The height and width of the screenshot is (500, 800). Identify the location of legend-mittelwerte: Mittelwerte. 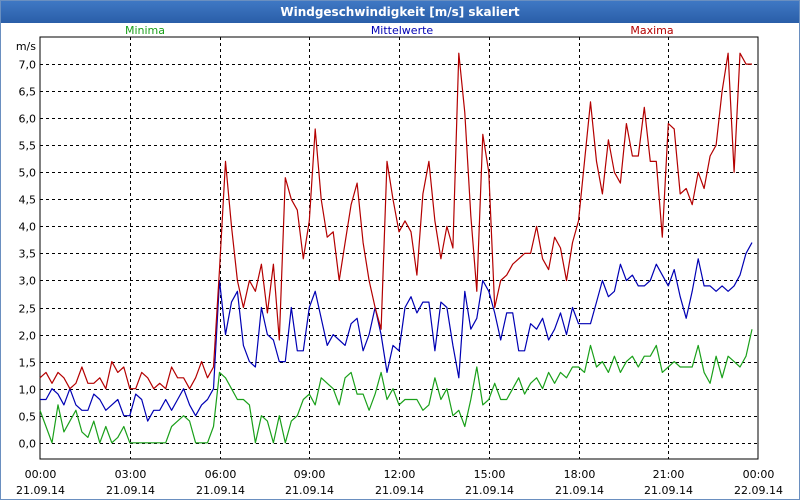
(402, 30).